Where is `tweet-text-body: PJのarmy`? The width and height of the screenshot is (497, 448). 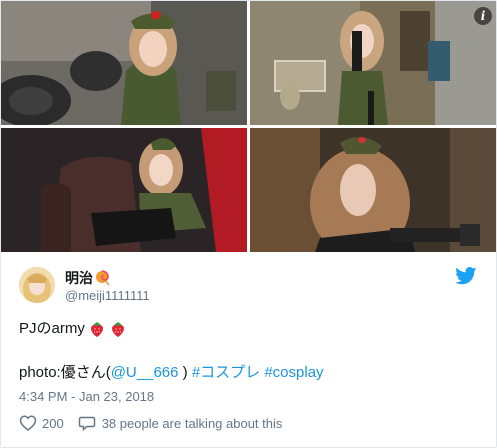 tweet-text-body: PJのarmy is located at coordinates (52, 328).